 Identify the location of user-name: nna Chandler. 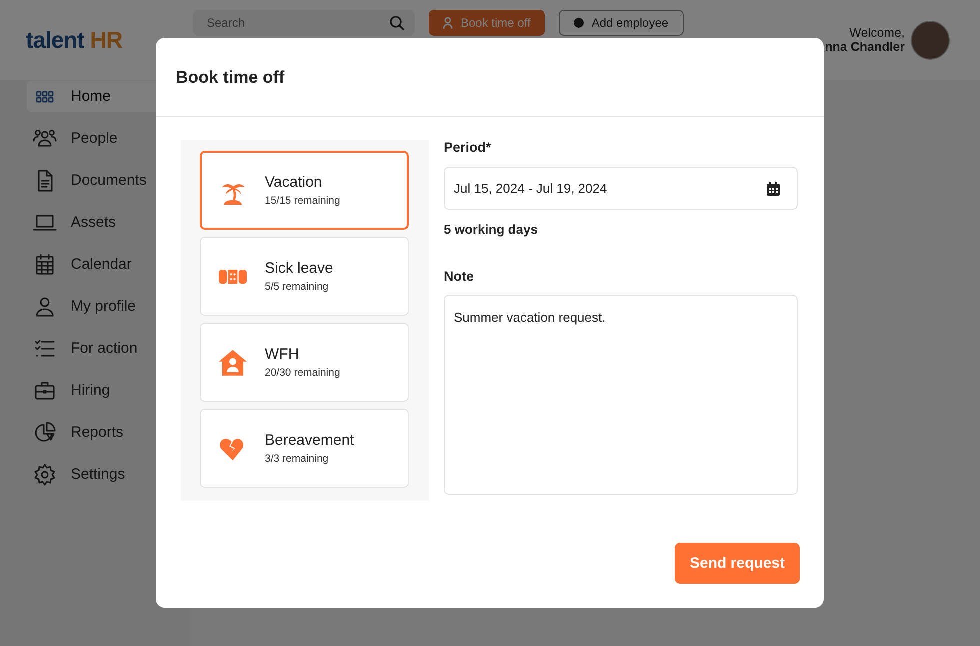
(865, 47).